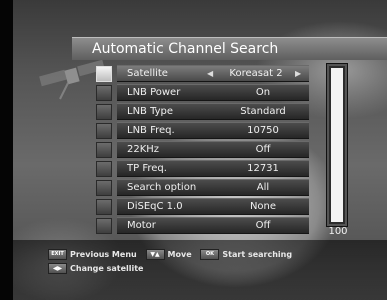 The width and height of the screenshot is (387, 300). Describe the element at coordinates (263, 111) in the screenshot. I see `row-value: Standard` at that location.